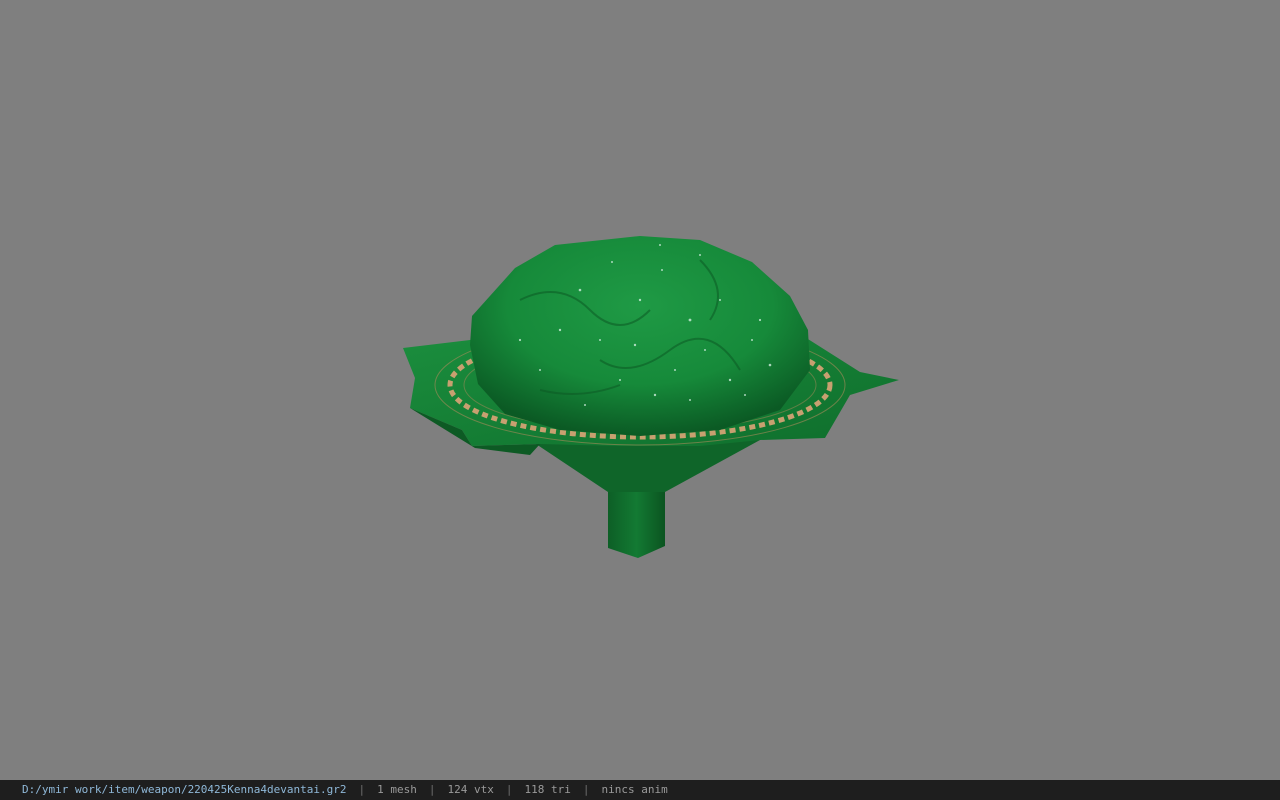 The height and width of the screenshot is (800, 1280). I want to click on status-animation: nincs anim, so click(634, 789).